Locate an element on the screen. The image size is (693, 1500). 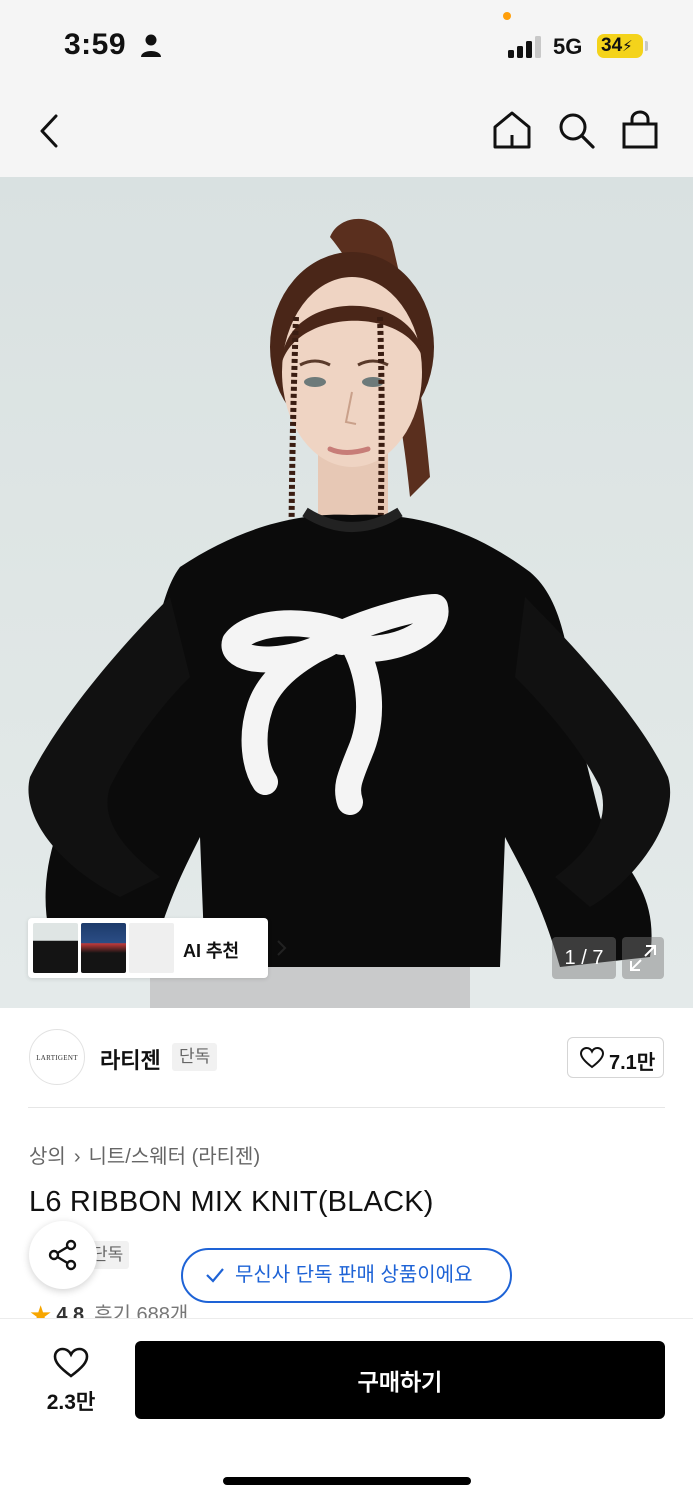
status-bar: 3:59 5G 34⚡ is located at coordinates (346, 46).